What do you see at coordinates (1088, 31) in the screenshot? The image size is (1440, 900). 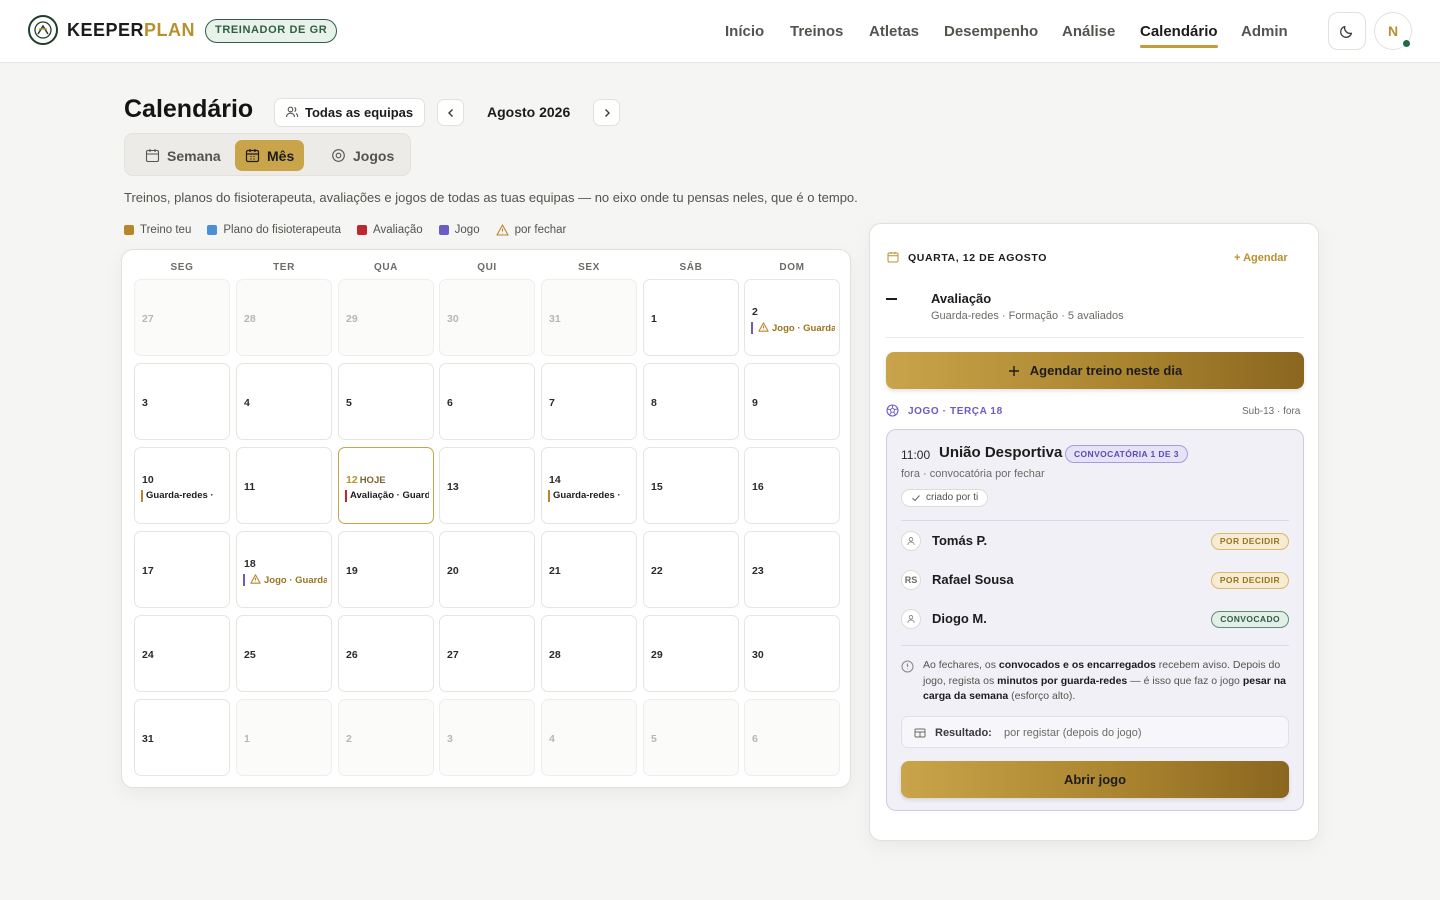 I see `nav-analise: Análise` at bounding box center [1088, 31].